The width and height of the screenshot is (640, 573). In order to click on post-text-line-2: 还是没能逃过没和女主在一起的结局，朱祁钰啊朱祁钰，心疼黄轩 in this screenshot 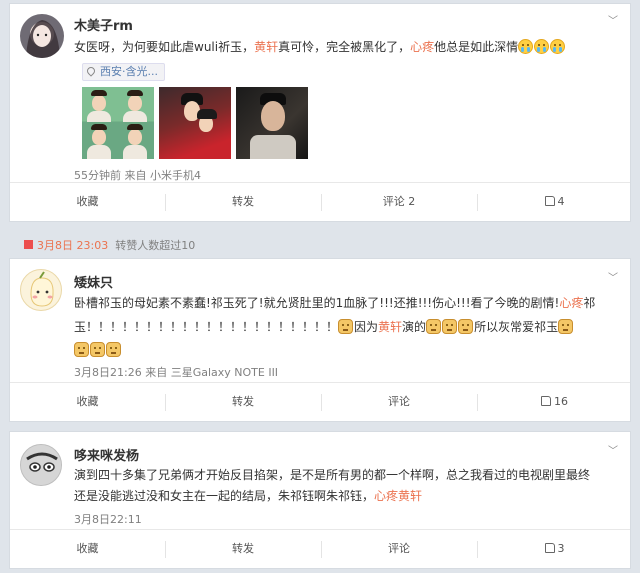, I will do `click(248, 496)`.